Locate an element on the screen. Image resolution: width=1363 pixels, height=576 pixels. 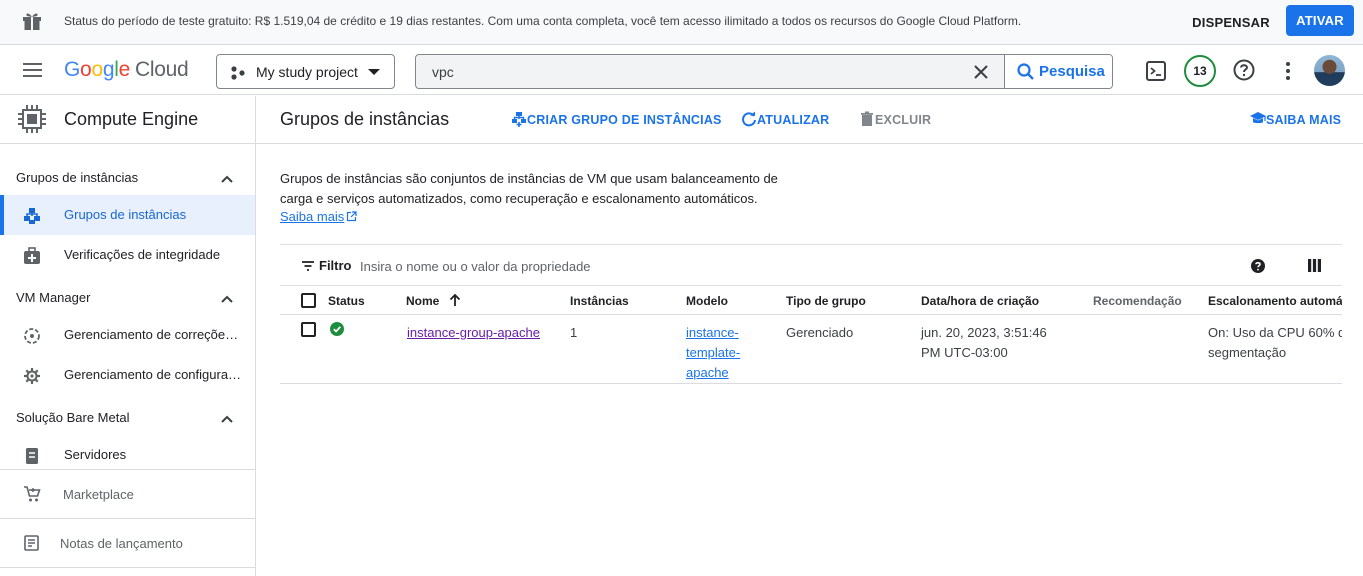
refresh-icon is located at coordinates (749, 119).